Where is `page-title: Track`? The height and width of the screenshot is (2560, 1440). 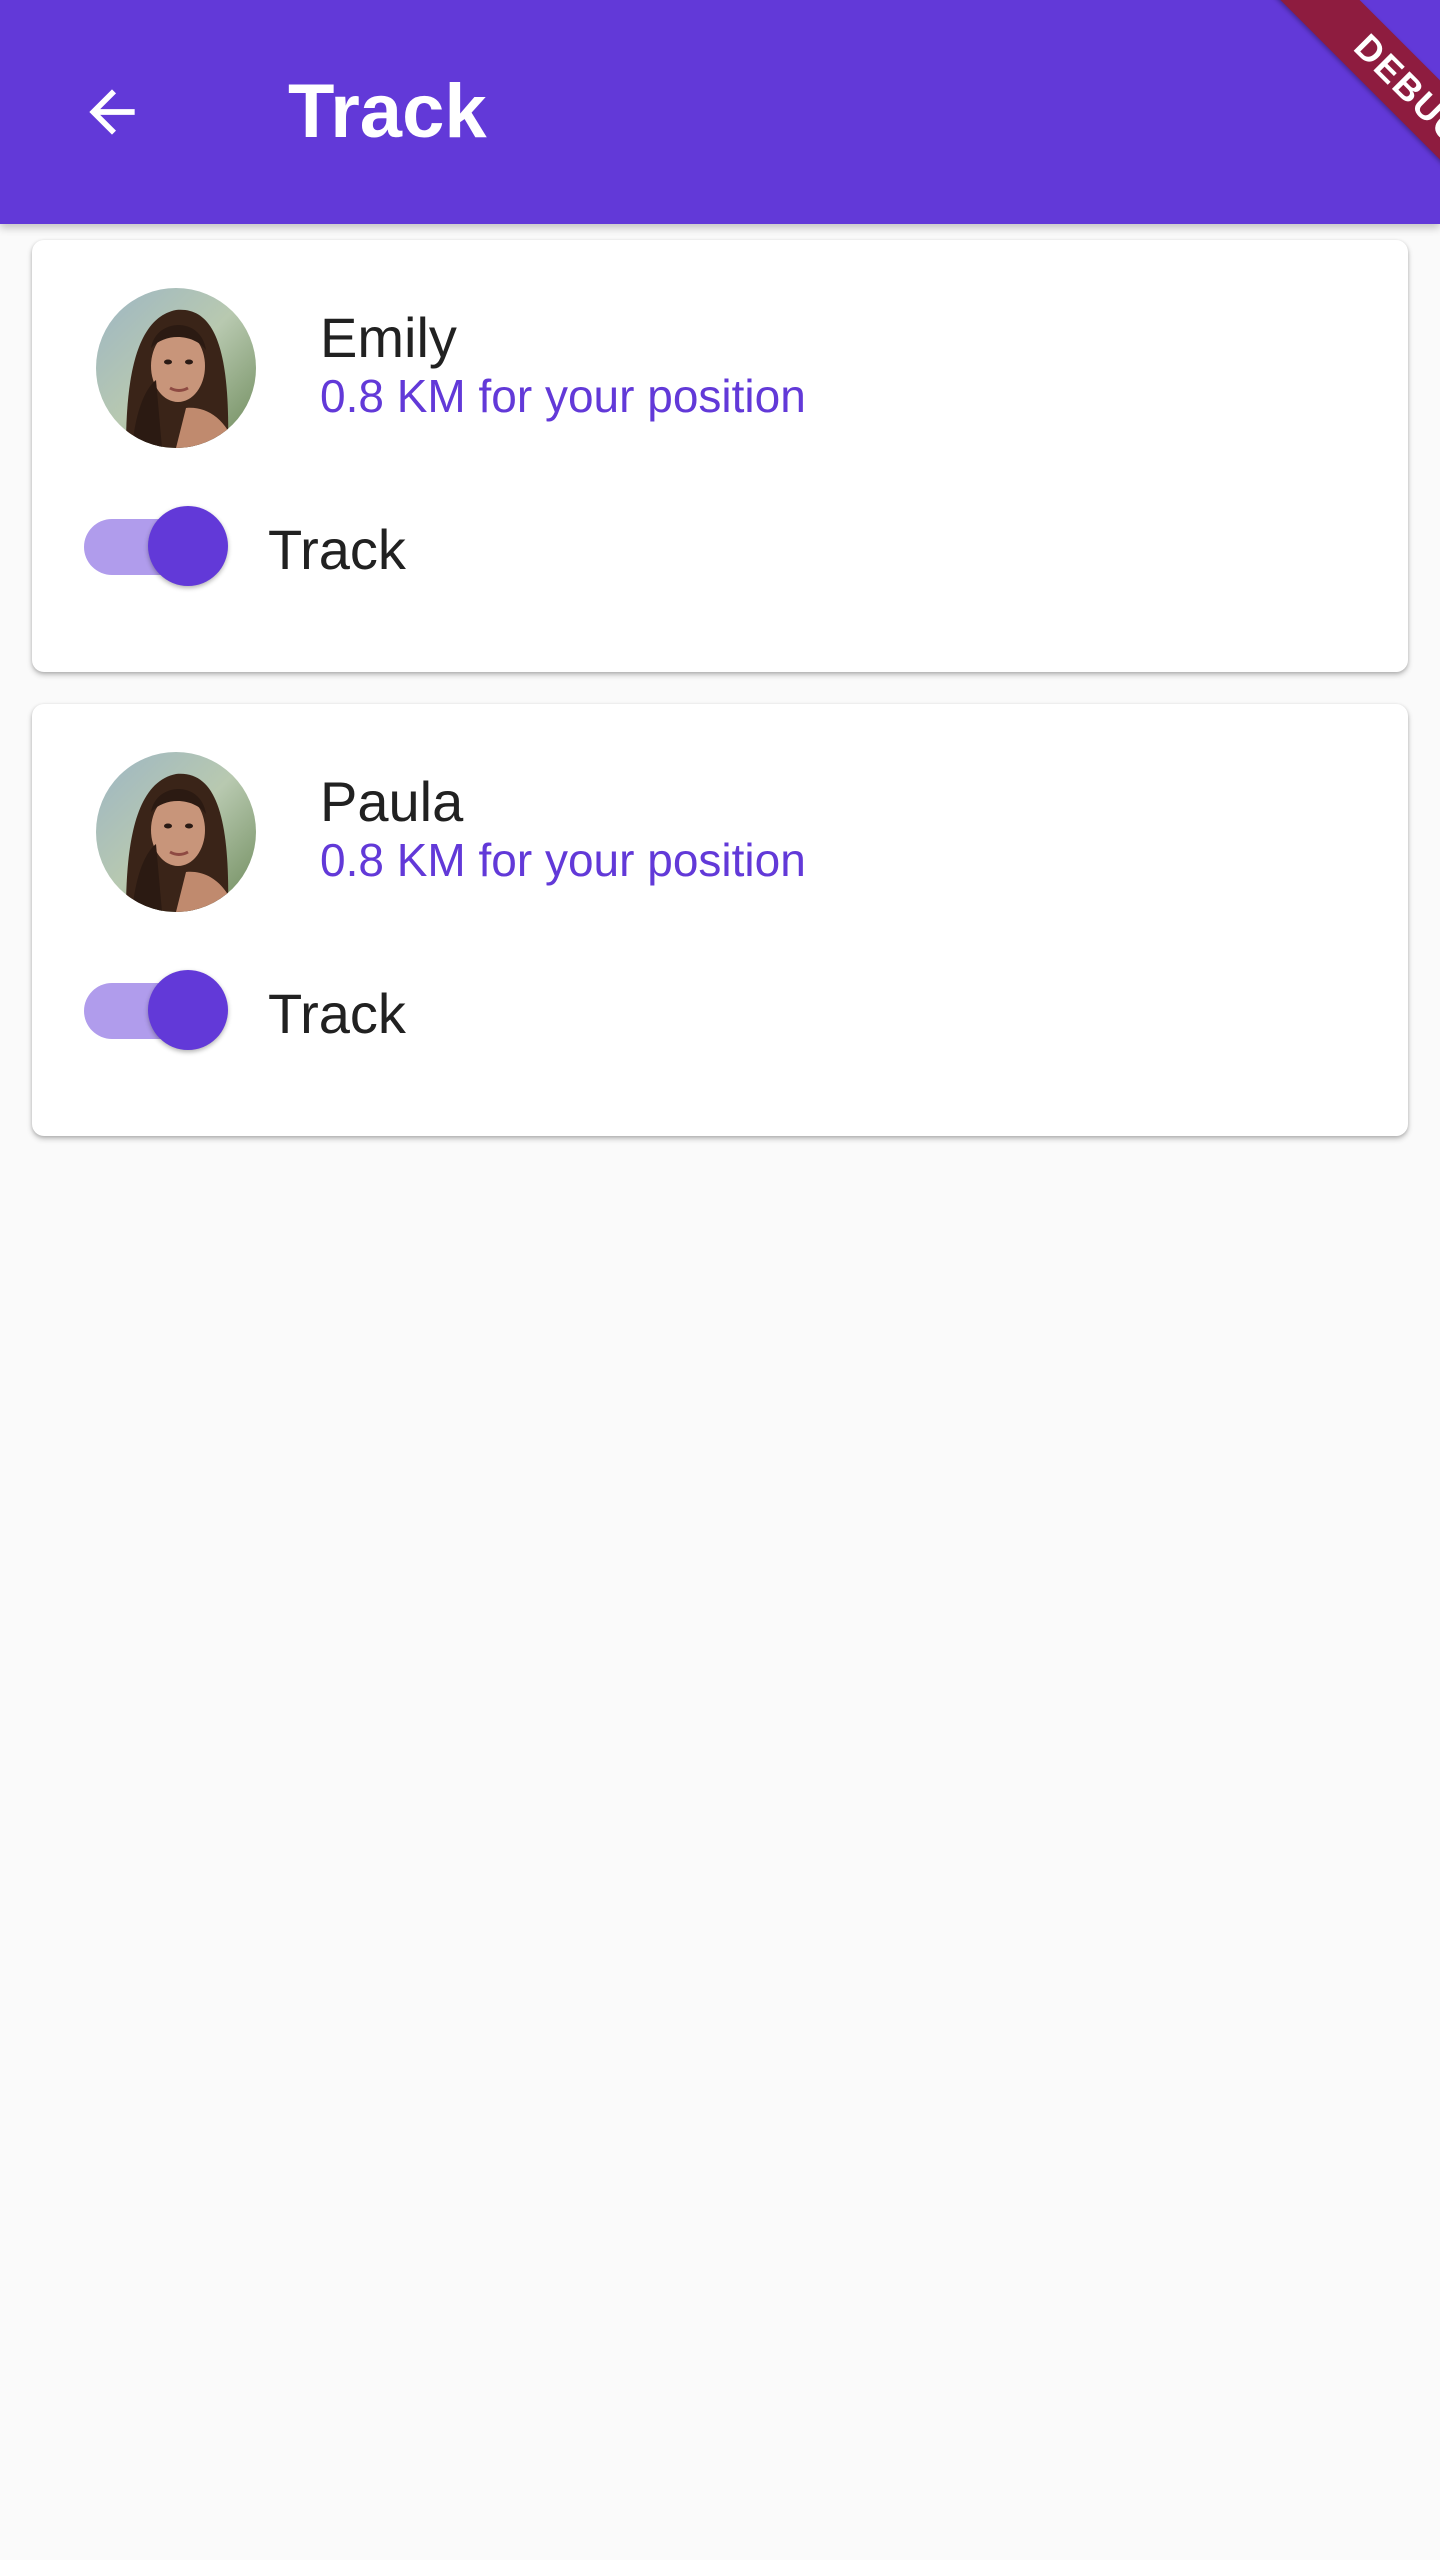 page-title: Track is located at coordinates (387, 111).